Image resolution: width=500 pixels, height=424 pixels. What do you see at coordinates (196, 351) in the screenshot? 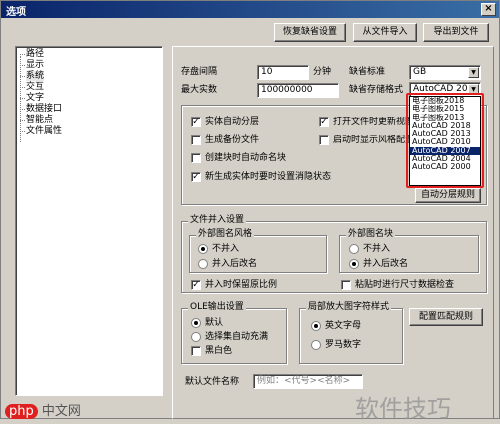
I see `ole-black-white-checkbox` at bounding box center [196, 351].